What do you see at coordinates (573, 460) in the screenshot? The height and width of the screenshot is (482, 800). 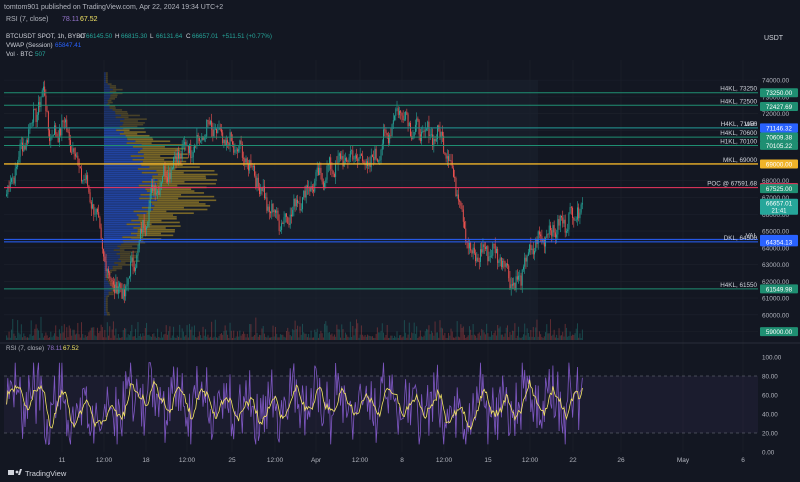 I see `time-tick-label: 22` at bounding box center [573, 460].